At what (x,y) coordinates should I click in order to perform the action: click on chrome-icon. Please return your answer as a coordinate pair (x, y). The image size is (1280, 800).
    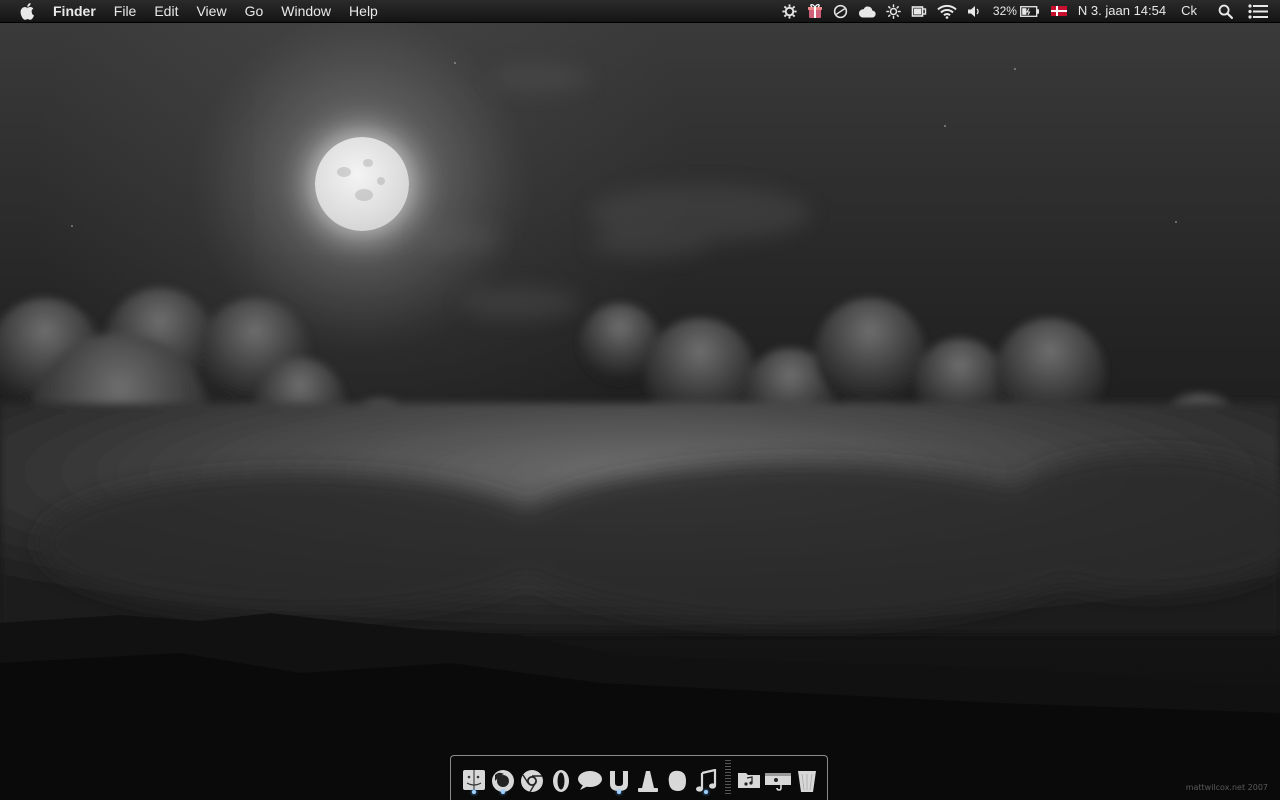
    Looking at the image, I should click on (532, 781).